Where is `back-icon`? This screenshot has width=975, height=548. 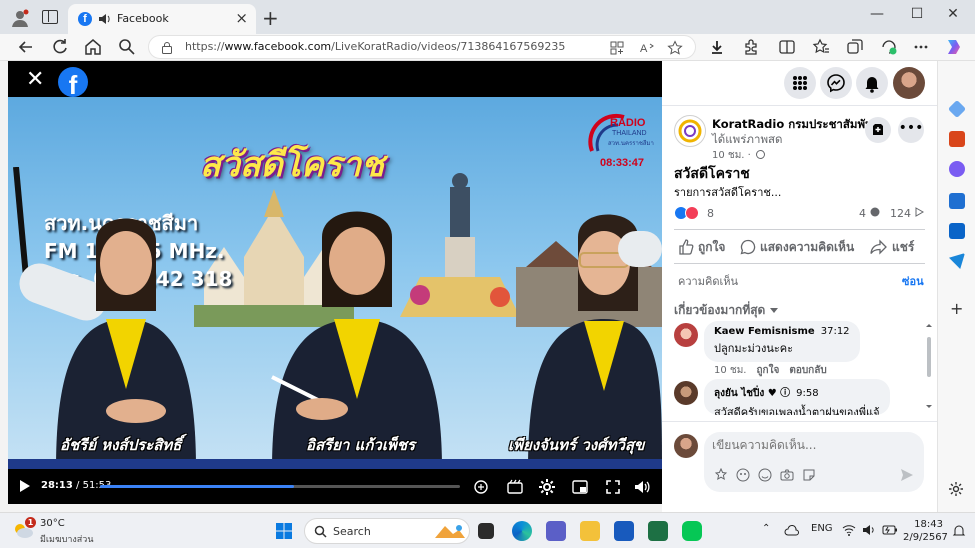 back-icon is located at coordinates (26, 47).